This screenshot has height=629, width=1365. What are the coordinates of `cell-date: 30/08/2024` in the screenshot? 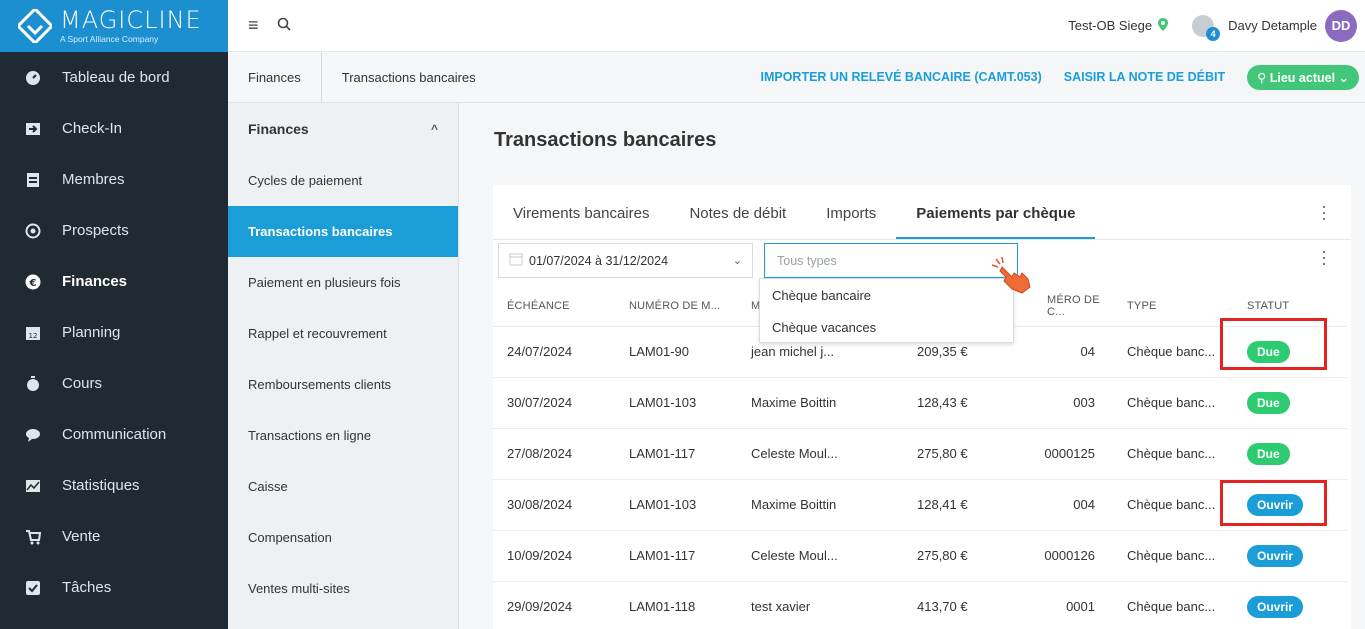 It's located at (554, 505).